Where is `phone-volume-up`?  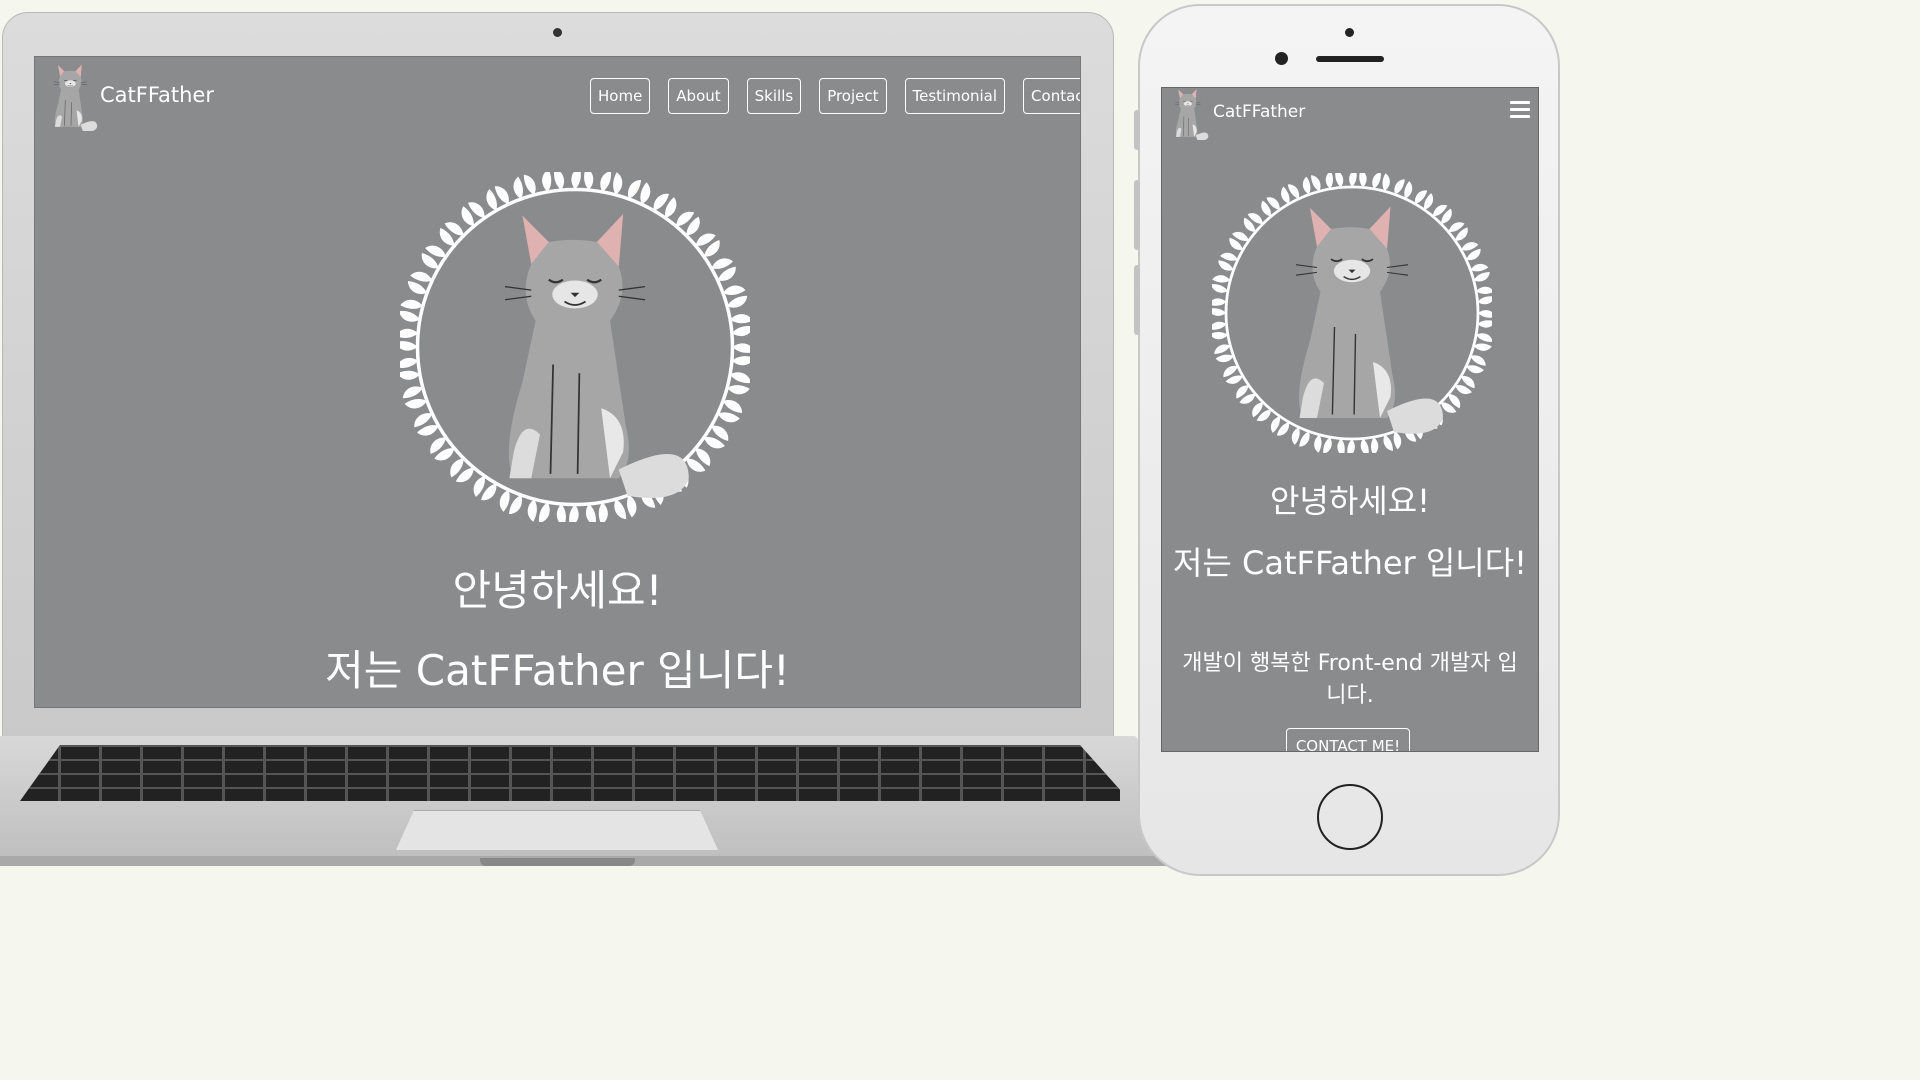 phone-volume-up is located at coordinates (1137, 215).